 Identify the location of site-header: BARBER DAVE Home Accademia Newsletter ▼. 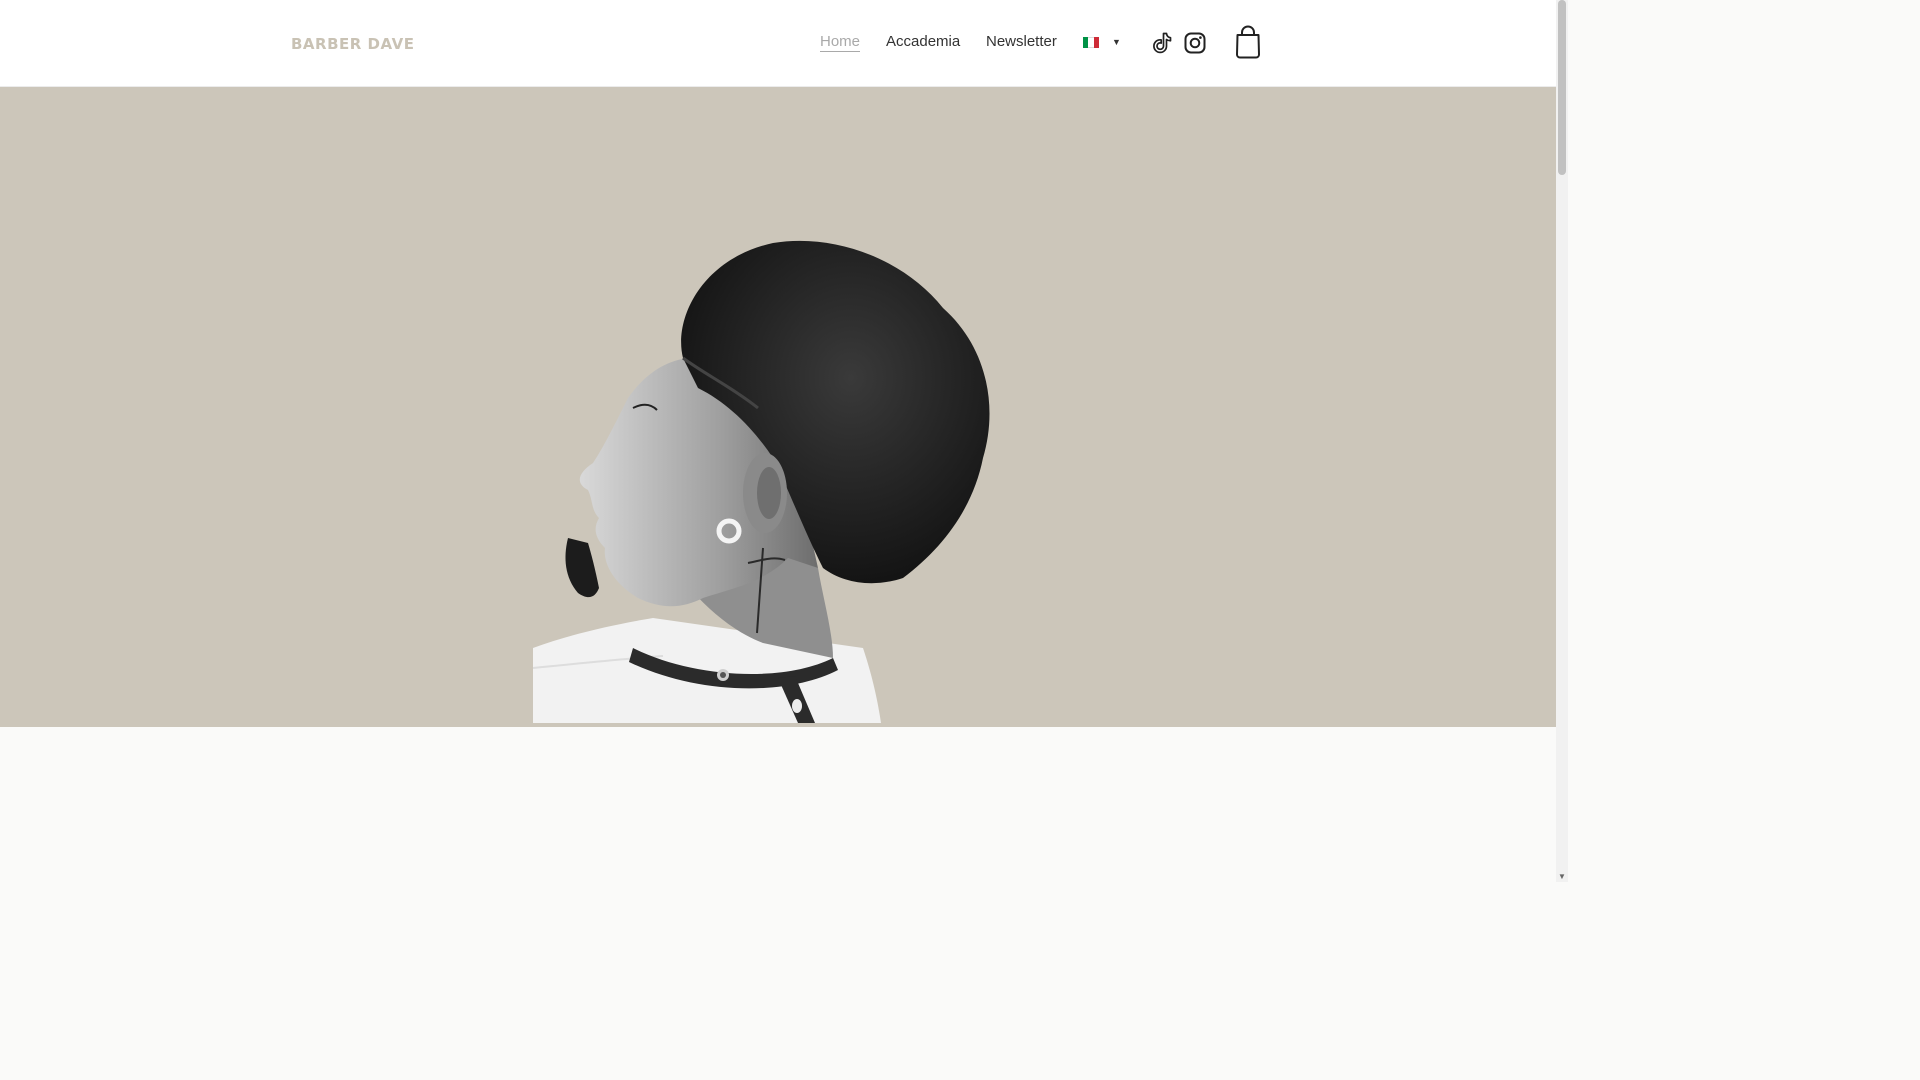
(778, 43).